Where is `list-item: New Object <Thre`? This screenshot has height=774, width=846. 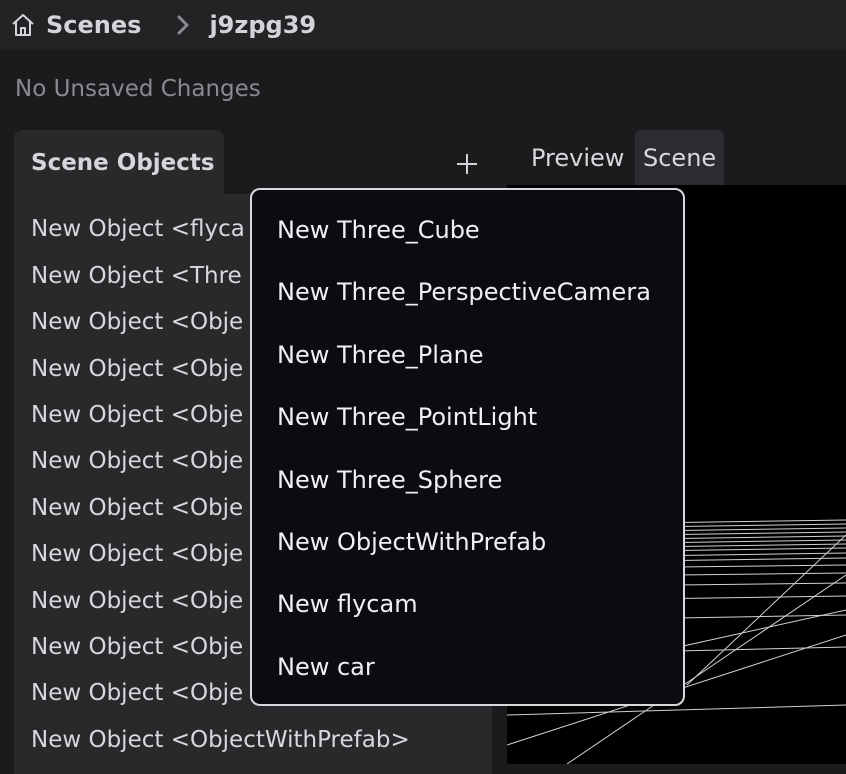
list-item: New Object <Thre is located at coordinates (136, 276).